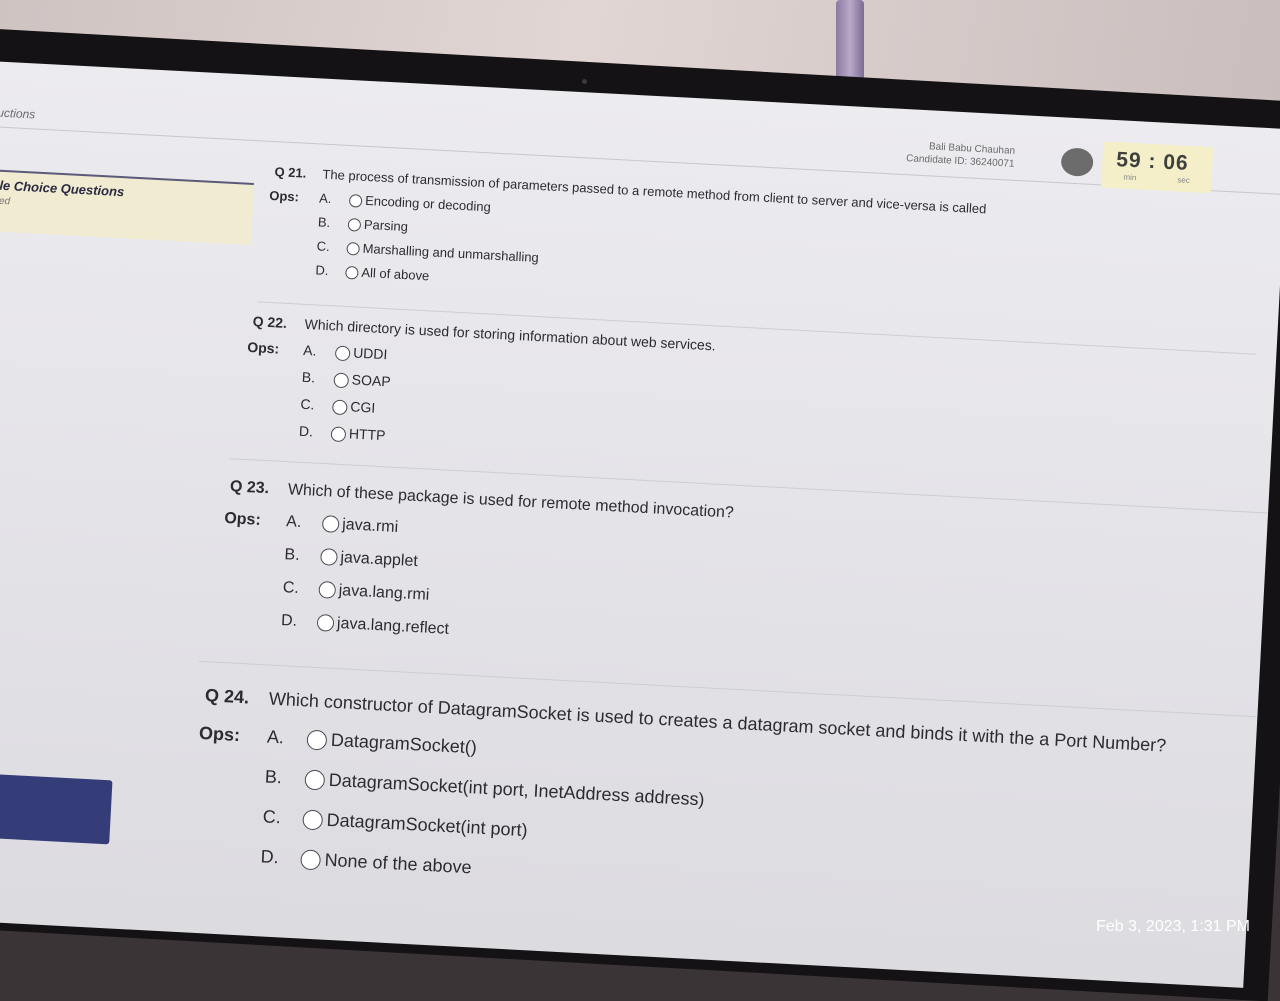  What do you see at coordinates (371, 380) in the screenshot?
I see `option-text: SOAP` at bounding box center [371, 380].